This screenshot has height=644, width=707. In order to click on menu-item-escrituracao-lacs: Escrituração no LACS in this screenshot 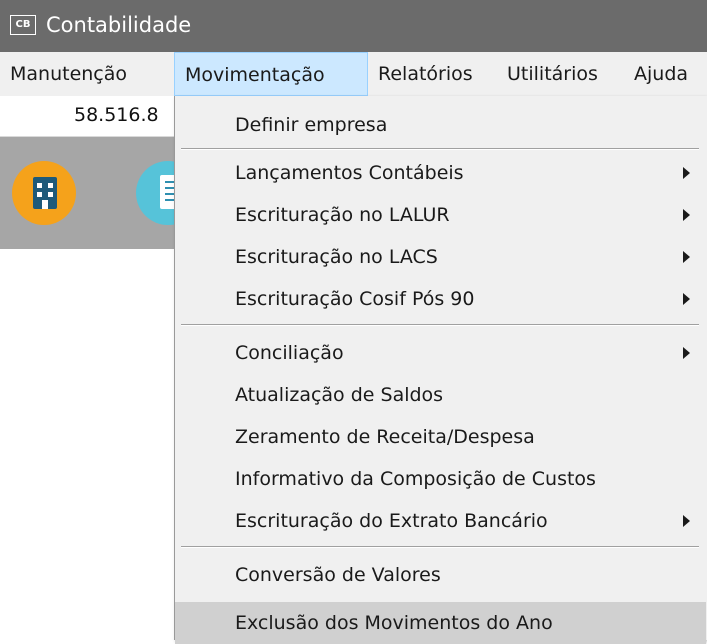, I will do `click(440, 257)`.